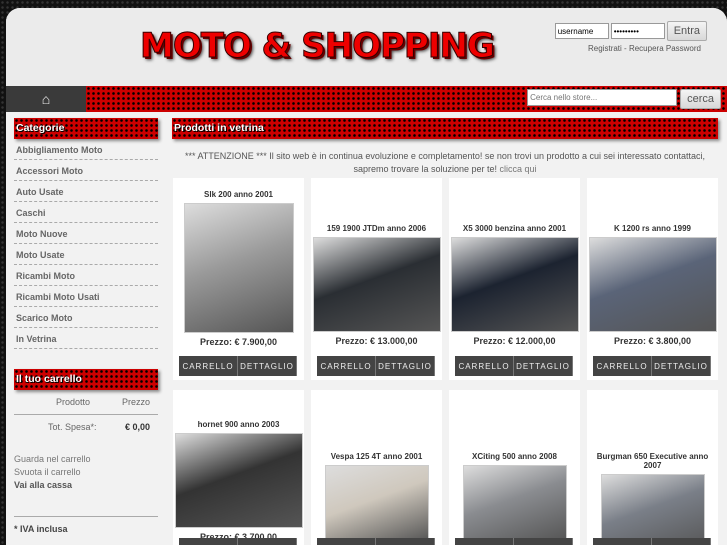  I want to click on category-item: Ricambi Moto Usati, so click(86, 296).